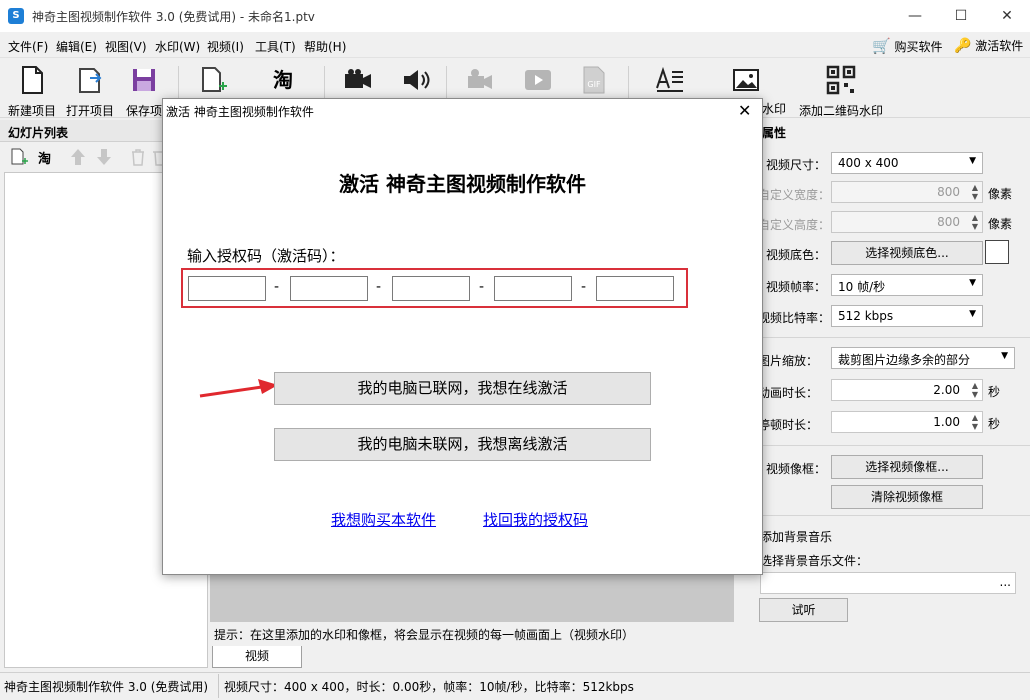 This screenshot has height=700, width=1030. Describe the element at coordinates (90, 80) in the screenshot. I see `open-file-icon` at that location.